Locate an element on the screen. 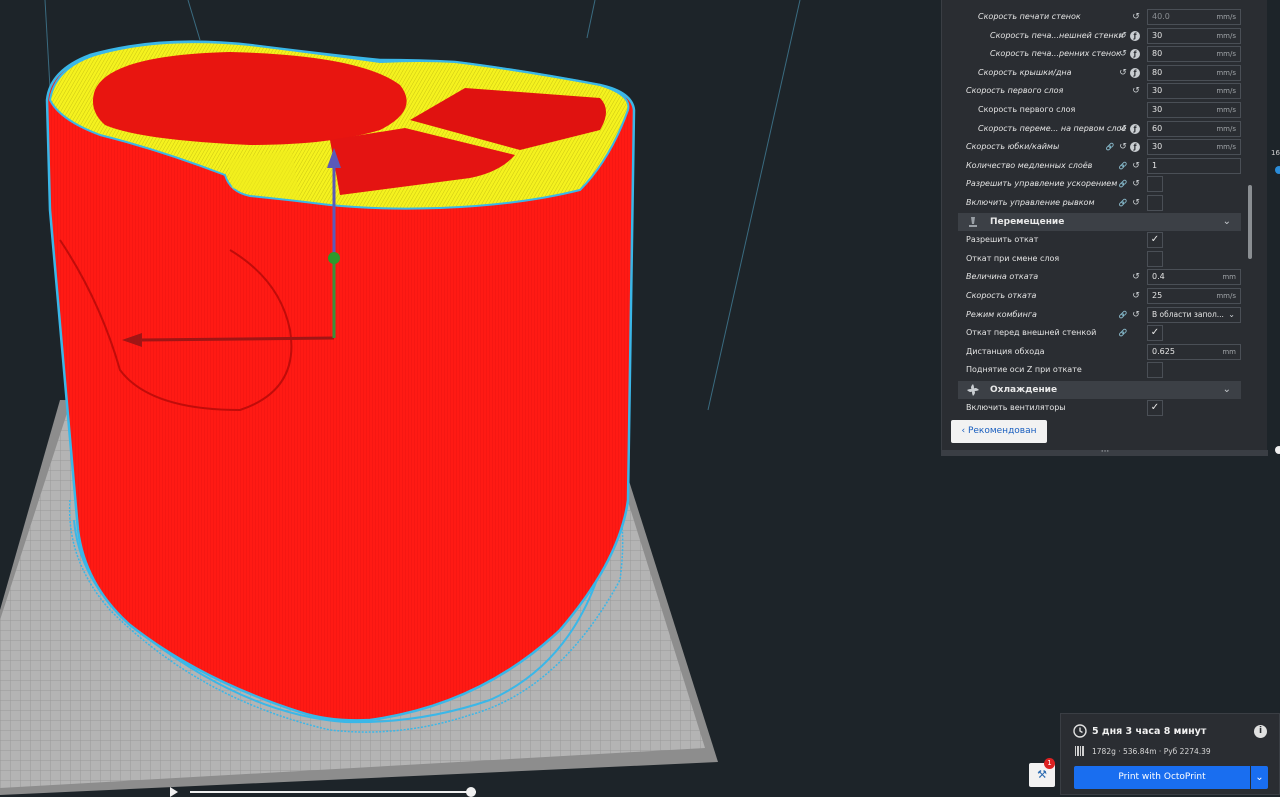 Image resolution: width=1280 pixels, height=797 pixels. setting-row: Включить управление рывком 🔗 ↺ is located at coordinates (1092, 203).